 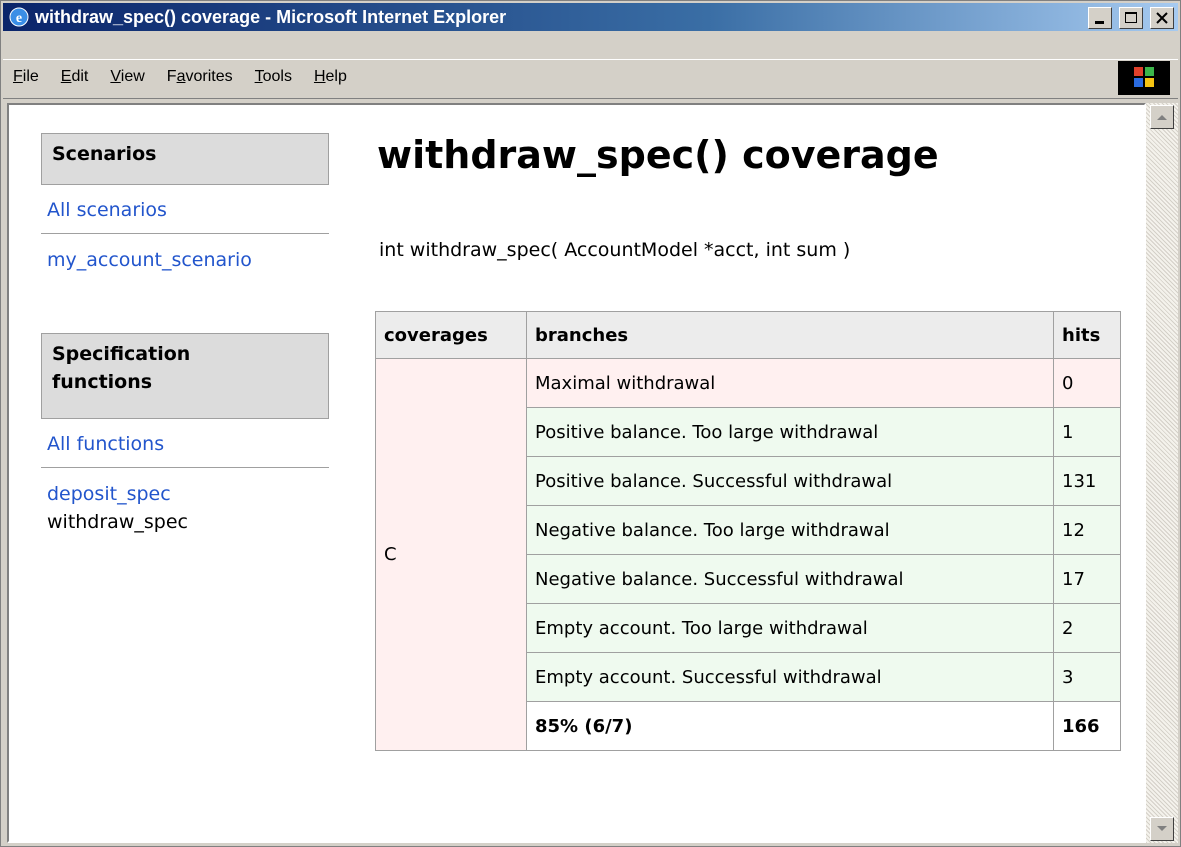 What do you see at coordinates (102, 382) in the screenshot?
I see `functions-heading-line2: functions` at bounding box center [102, 382].